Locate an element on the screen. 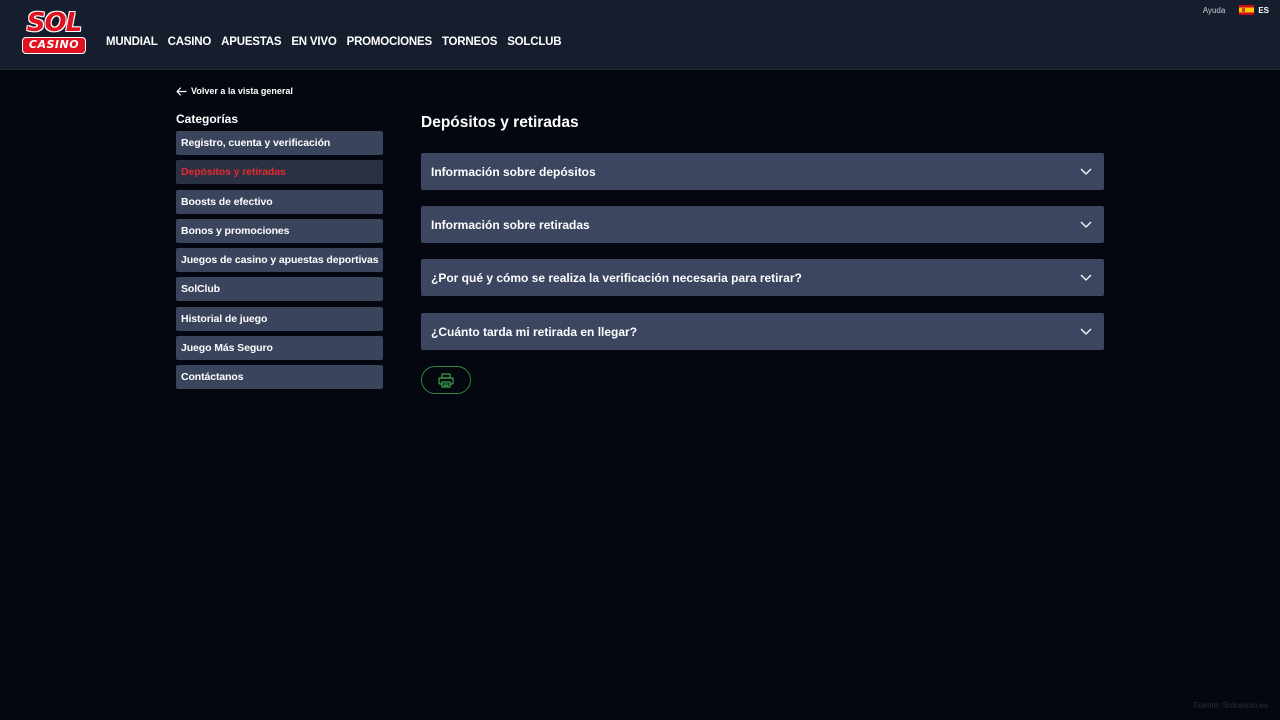  solcasino-logo: SOL CASINO is located at coordinates (54, 33).